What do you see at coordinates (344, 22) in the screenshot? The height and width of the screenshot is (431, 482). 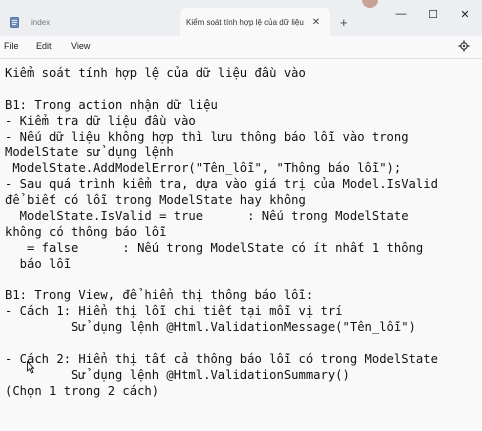 I see `new-tab-button: +` at bounding box center [344, 22].